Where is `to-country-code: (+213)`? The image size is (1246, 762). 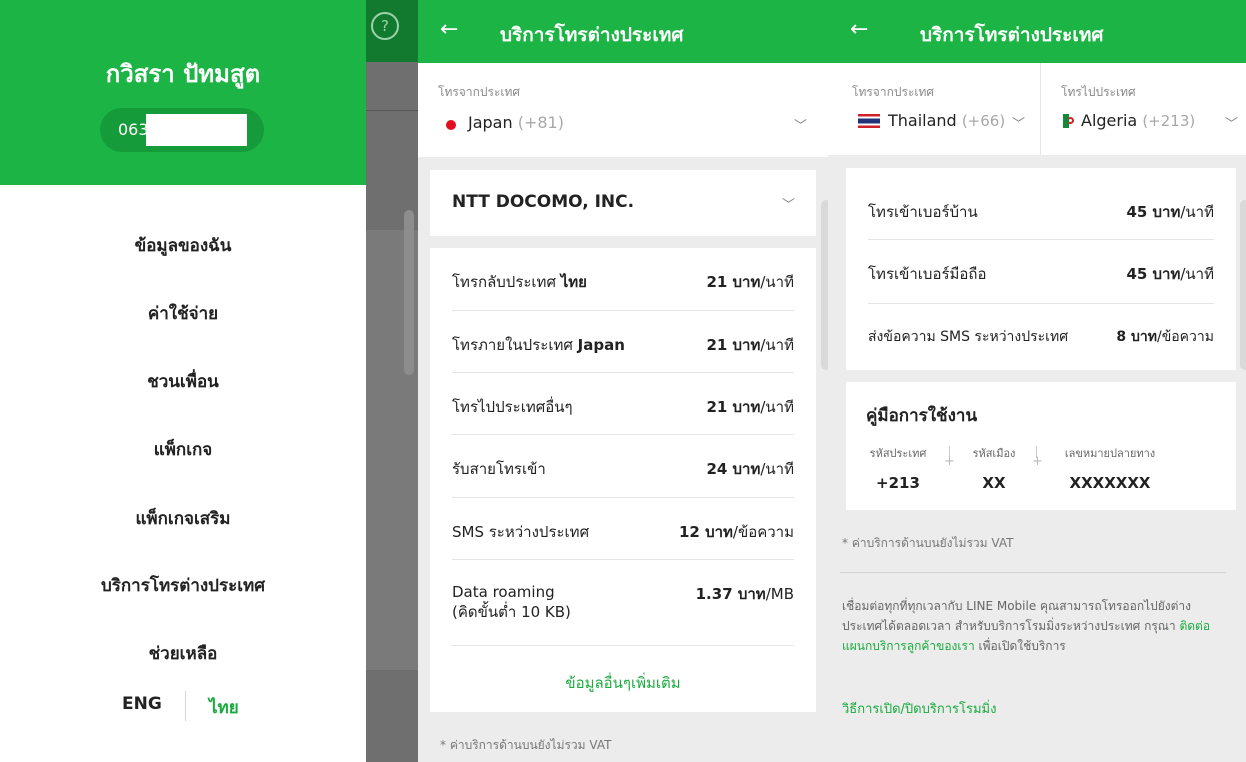
to-country-code: (+213) is located at coordinates (1169, 121).